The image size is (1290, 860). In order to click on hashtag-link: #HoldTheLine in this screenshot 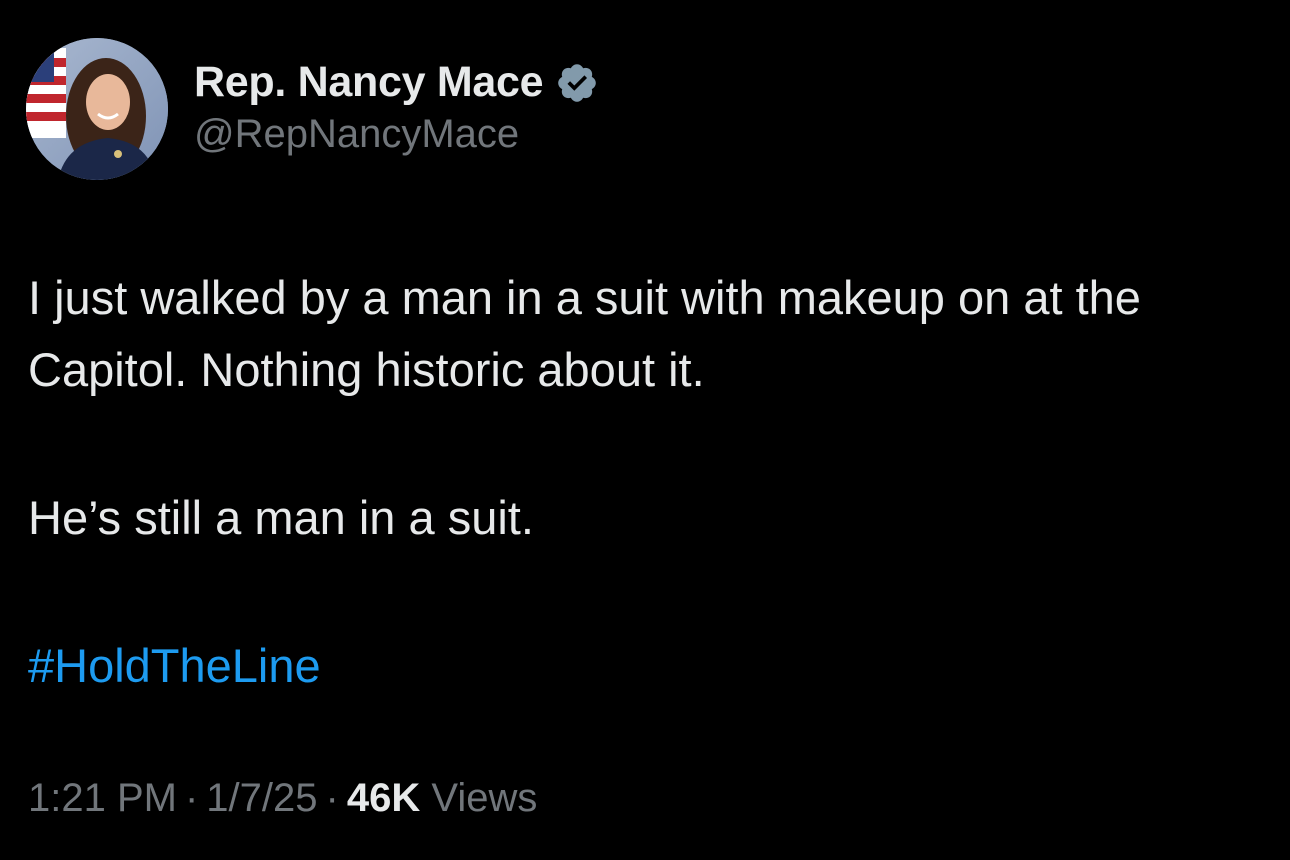, I will do `click(174, 665)`.